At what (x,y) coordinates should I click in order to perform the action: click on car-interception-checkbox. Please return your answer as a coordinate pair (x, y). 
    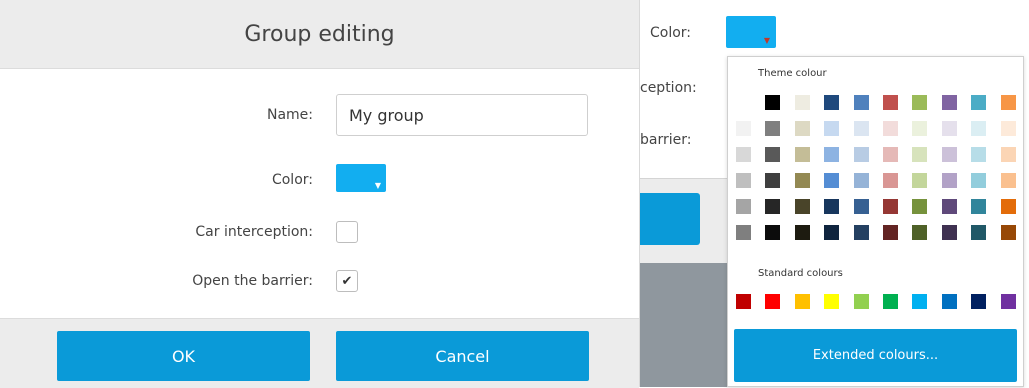
    Looking at the image, I should click on (347, 232).